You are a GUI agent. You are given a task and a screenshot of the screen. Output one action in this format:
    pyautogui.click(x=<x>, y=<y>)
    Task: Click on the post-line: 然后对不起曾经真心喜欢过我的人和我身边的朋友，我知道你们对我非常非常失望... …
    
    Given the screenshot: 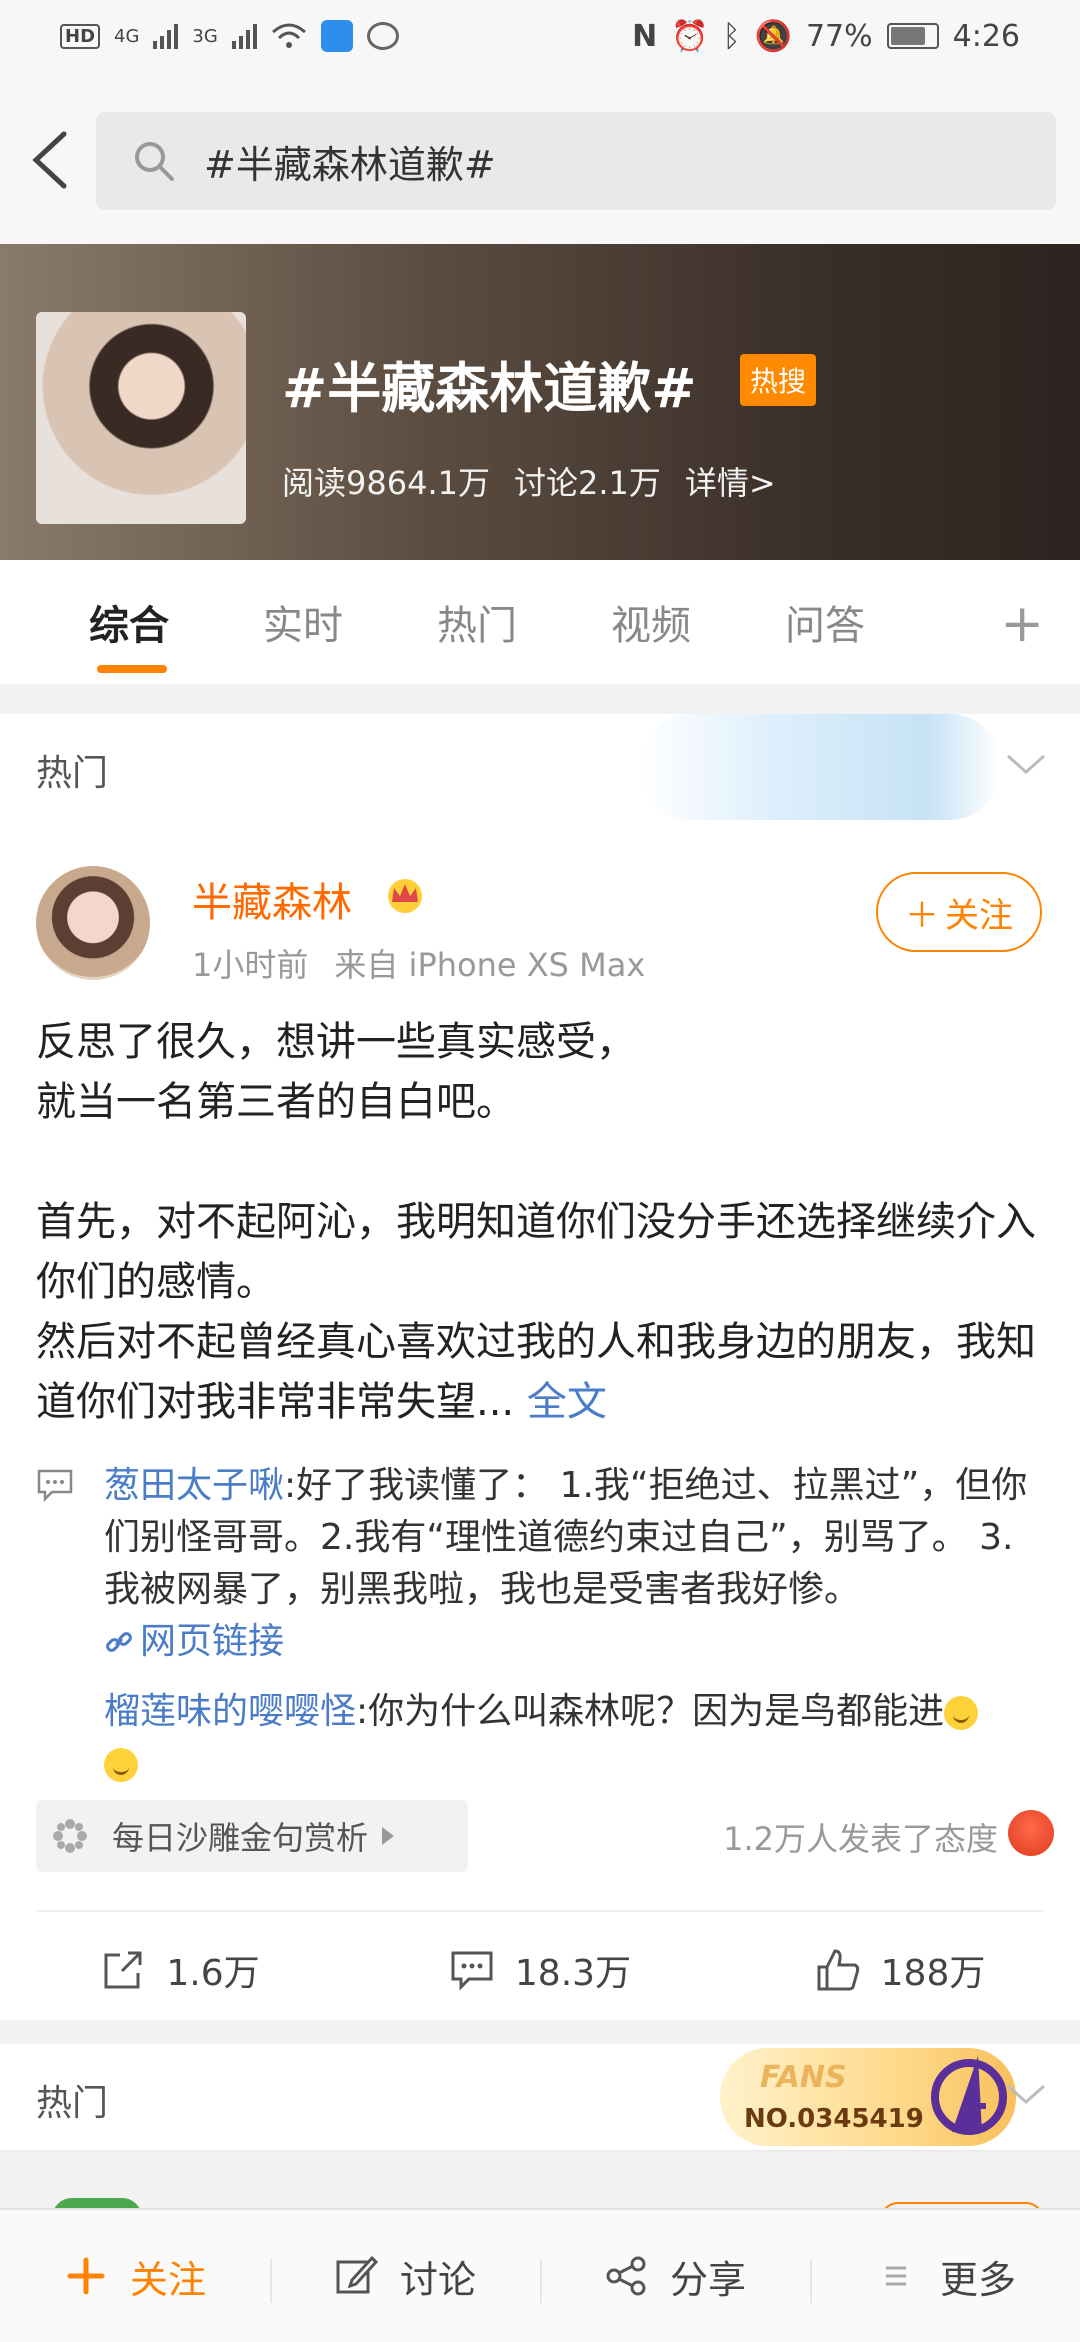 What is the action you would take?
    pyautogui.click(x=541, y=1372)
    